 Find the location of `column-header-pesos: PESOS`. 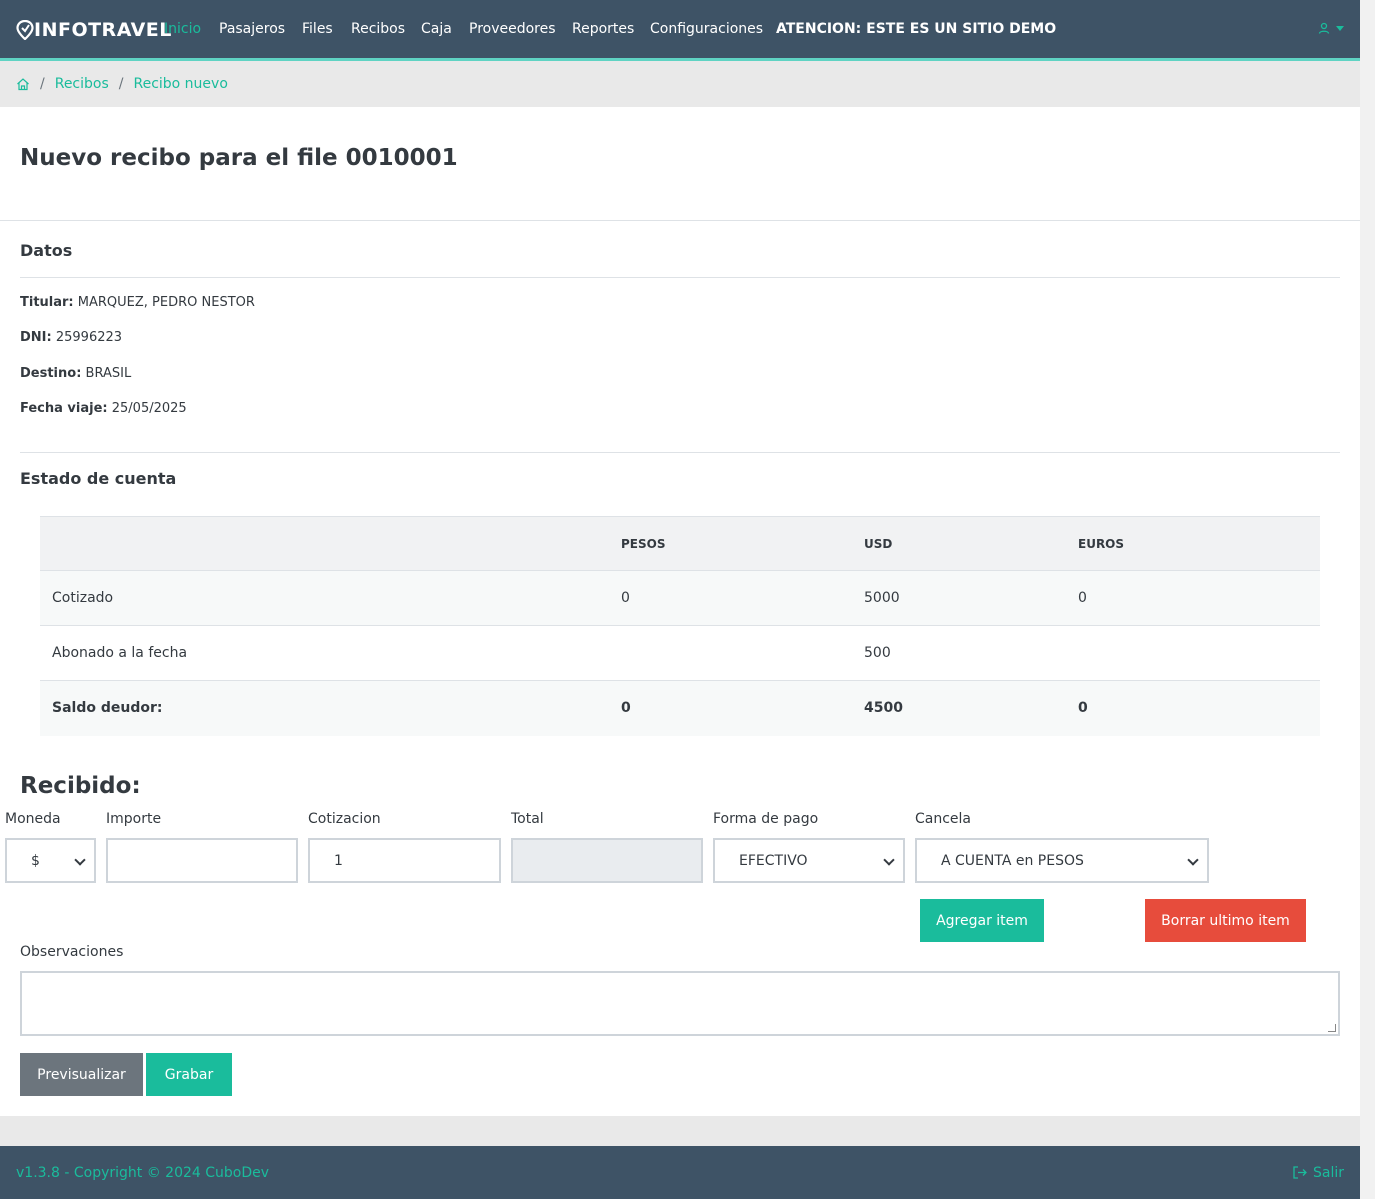

column-header-pesos: PESOS is located at coordinates (730, 543).